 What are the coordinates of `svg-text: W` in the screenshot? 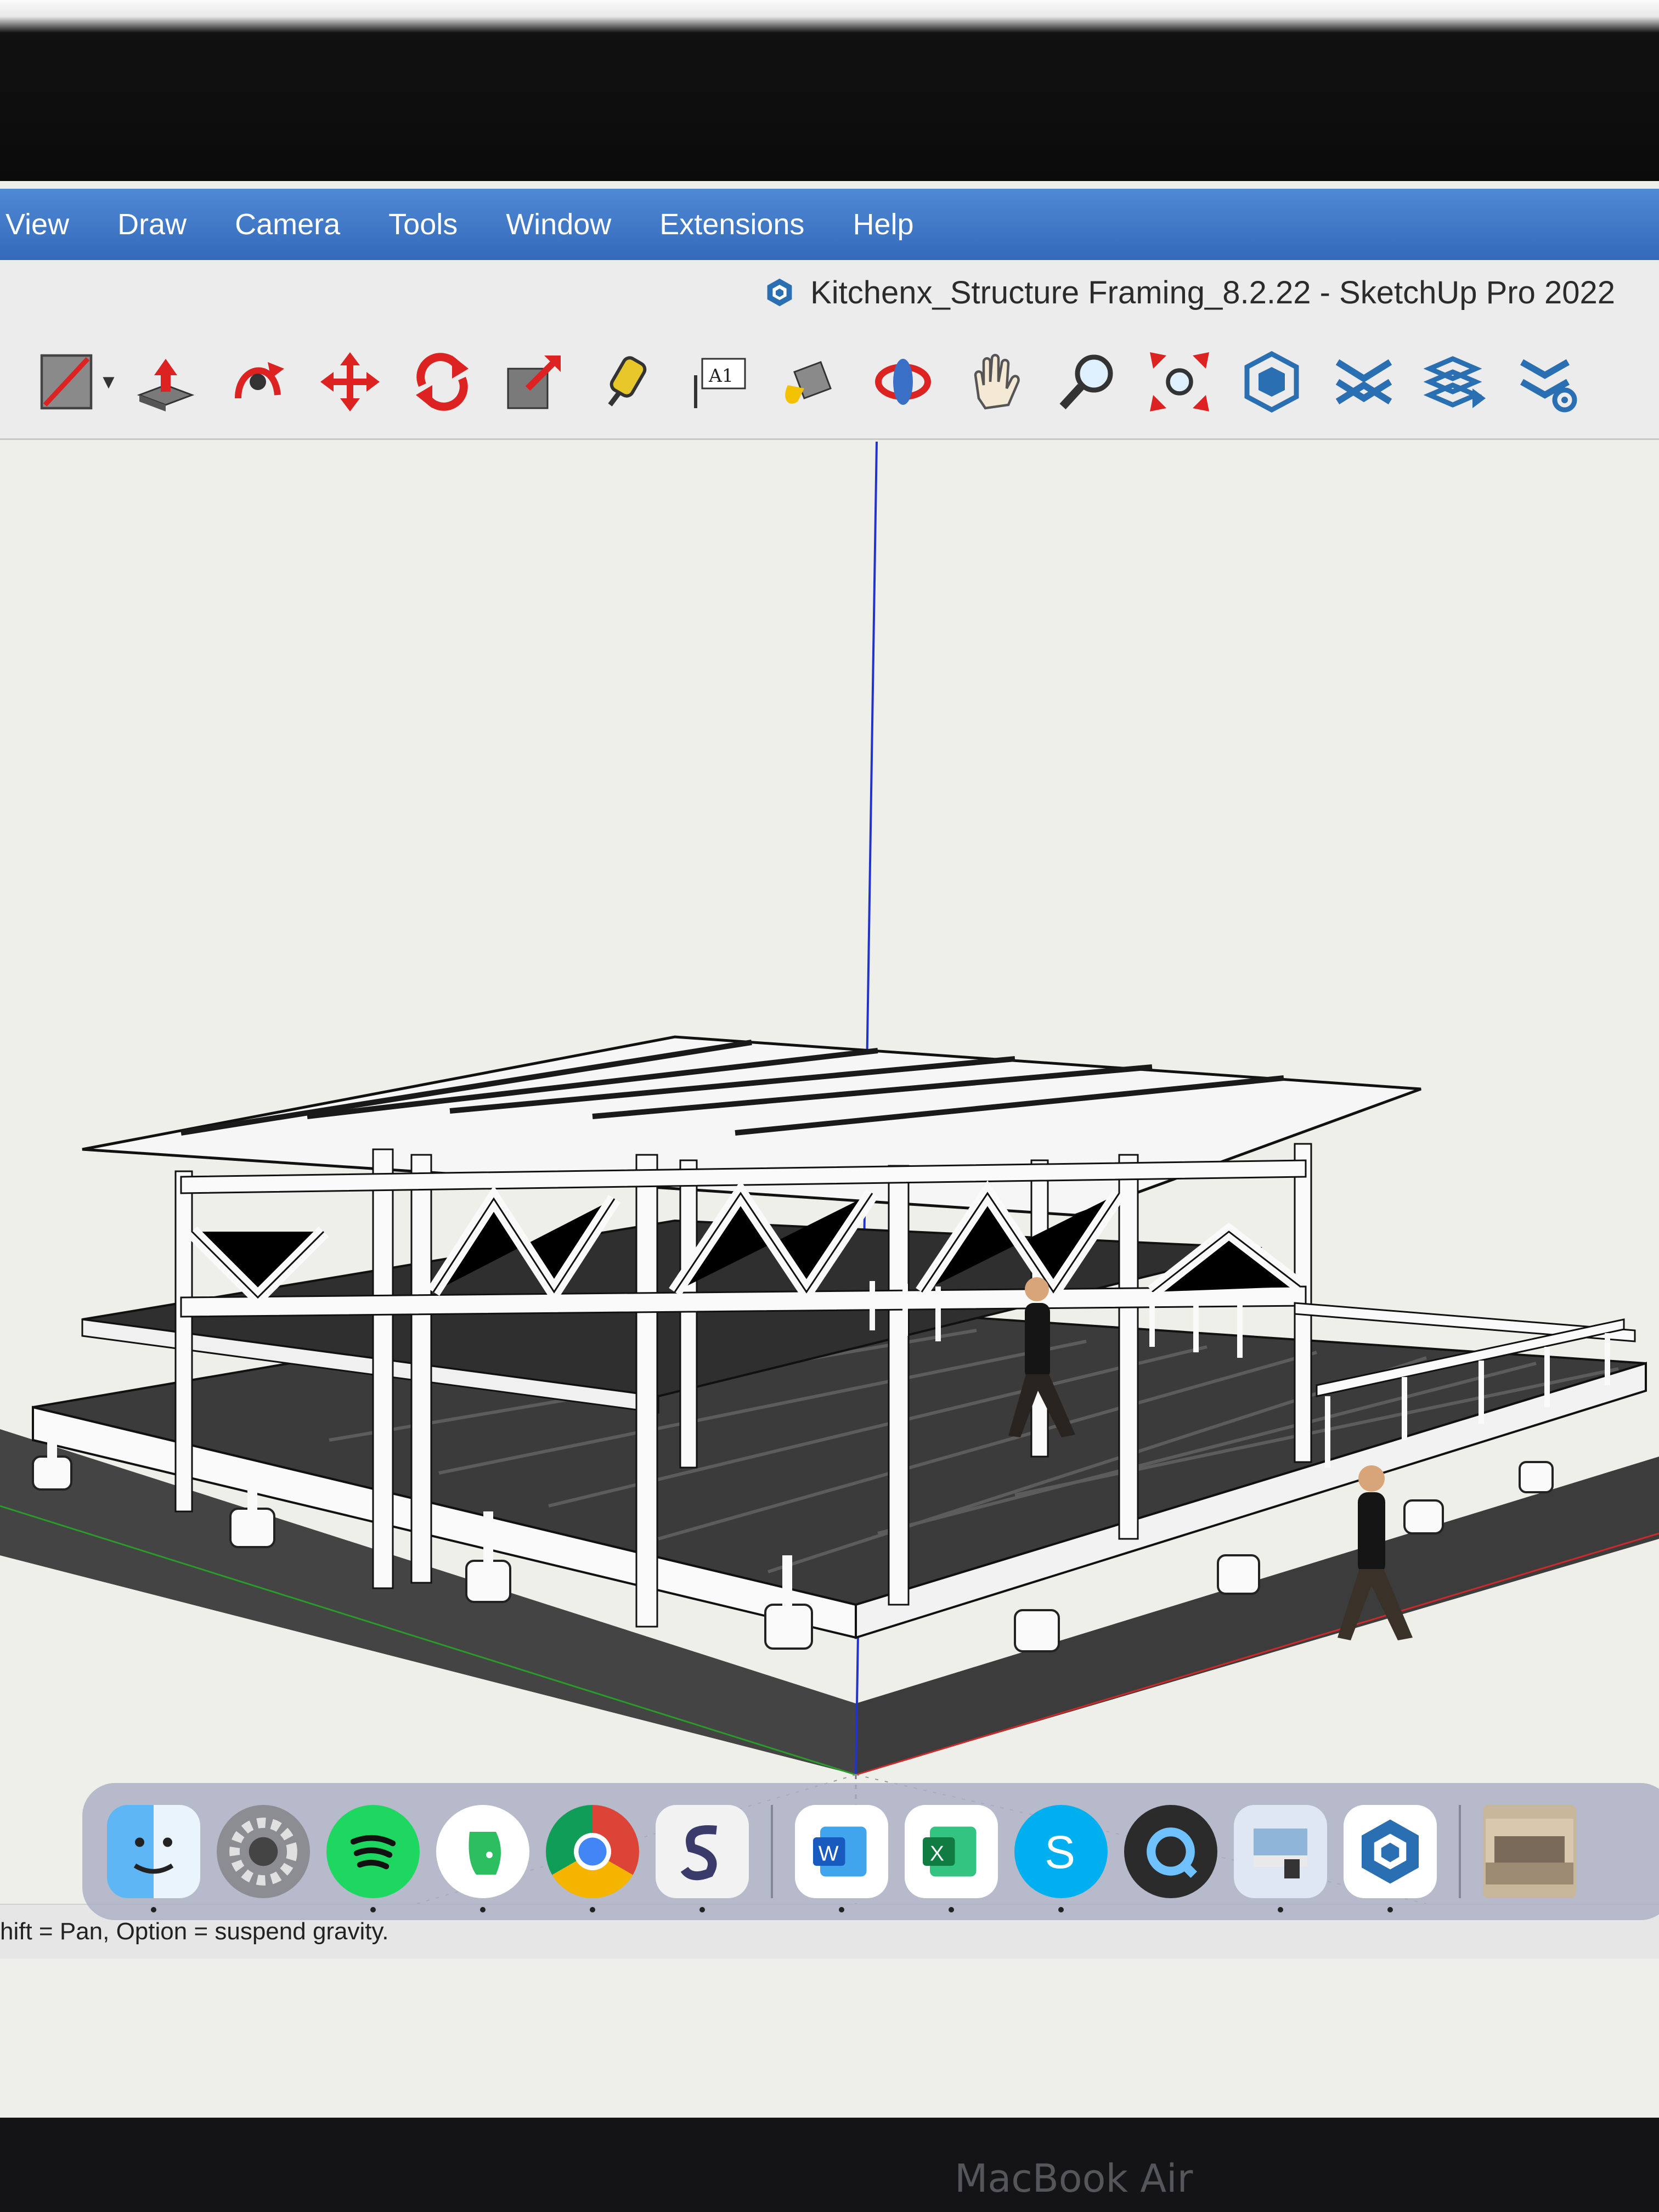 It's located at (829, 1854).